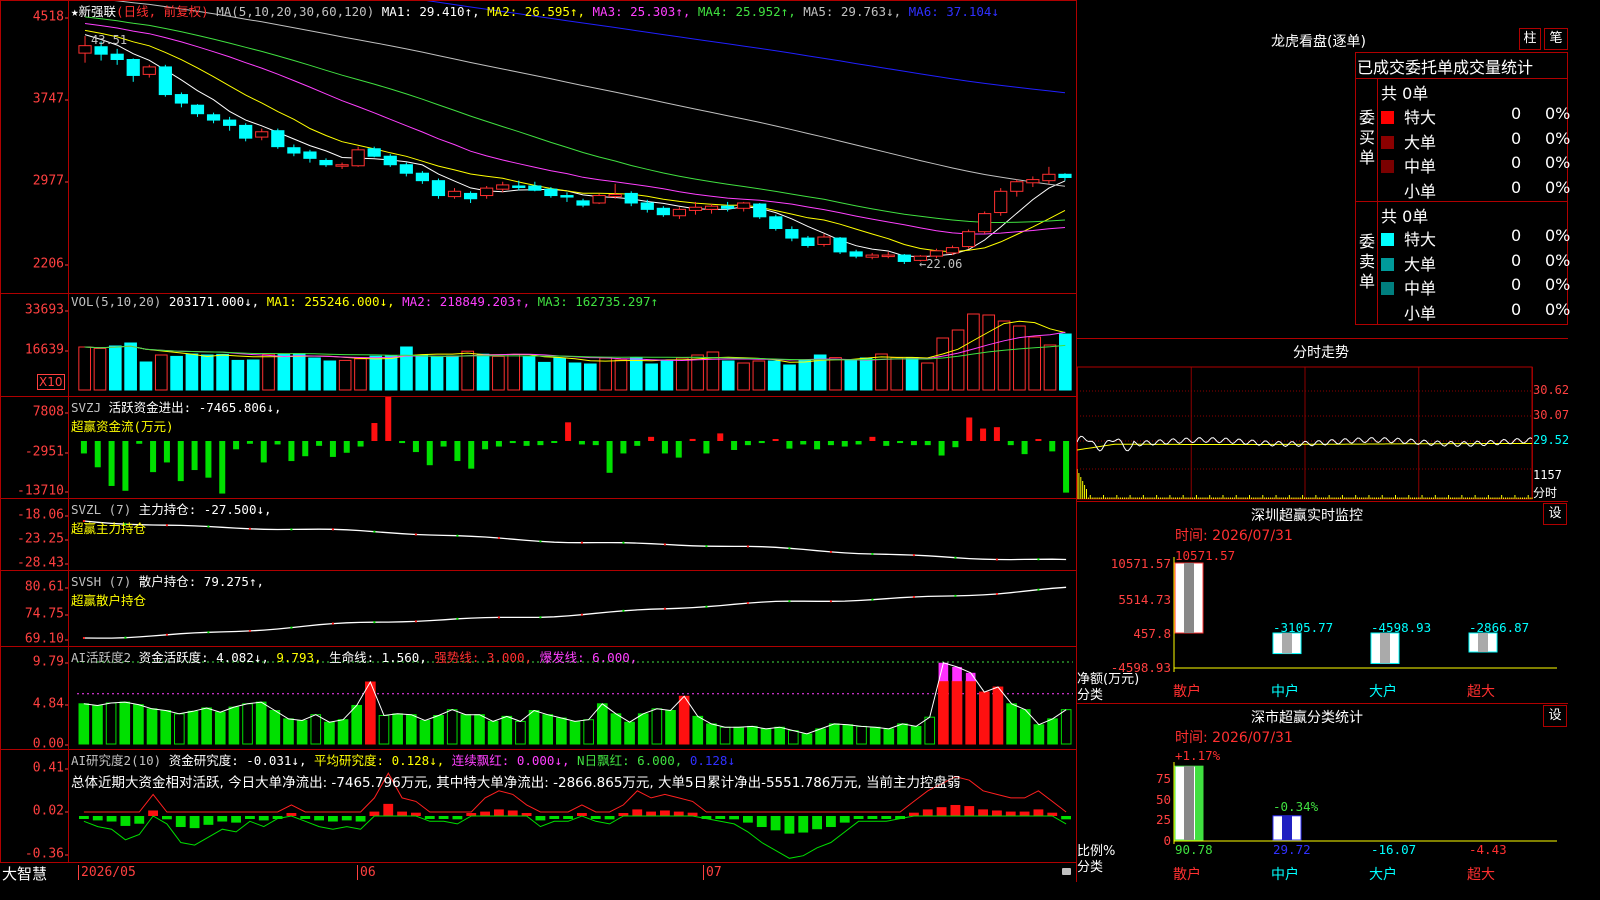  I want to click on sz-y-tick: 5514.73, so click(1144, 599).